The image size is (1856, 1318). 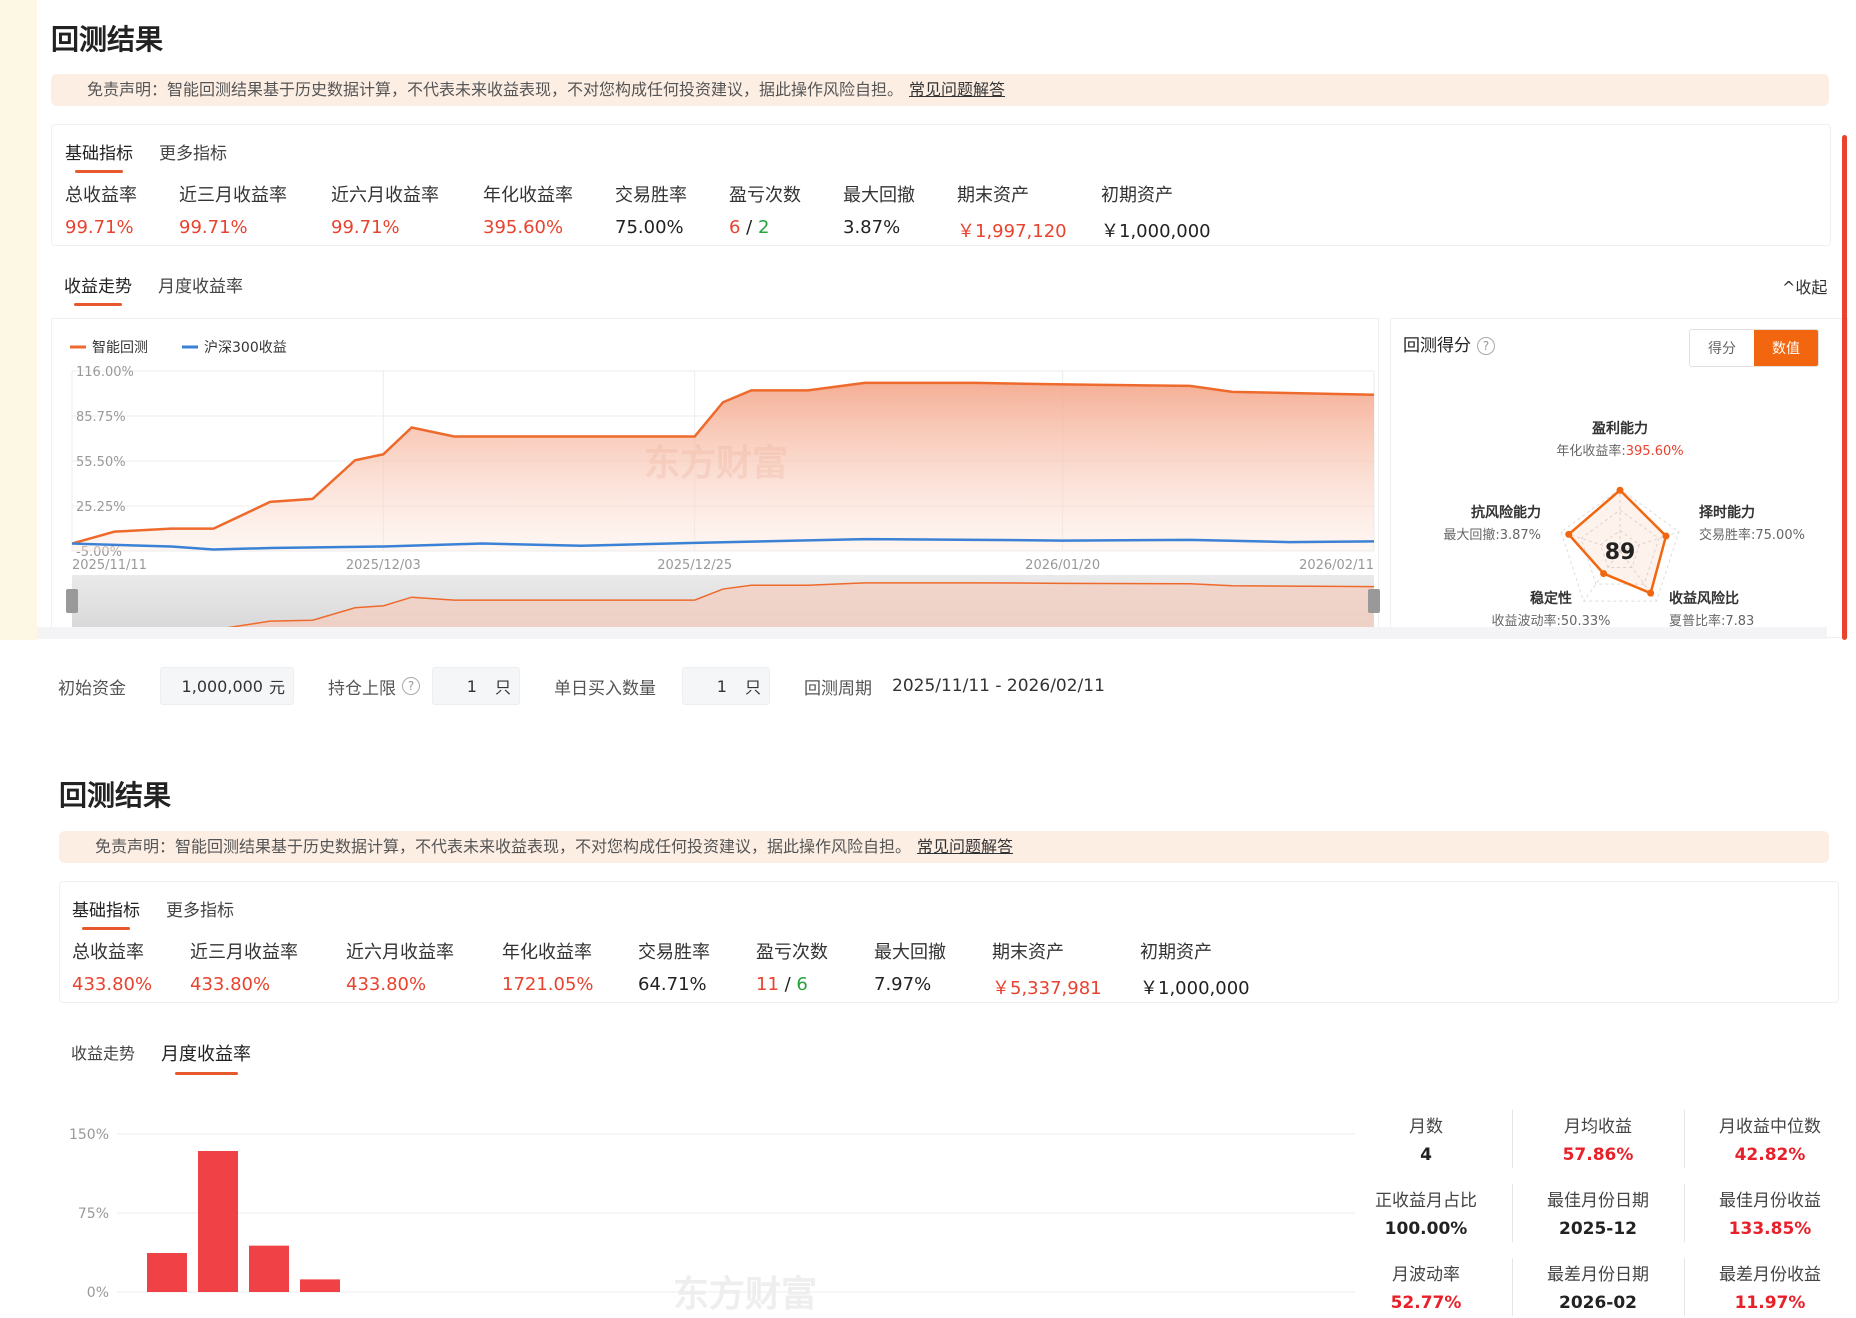 What do you see at coordinates (721, 686) in the screenshot?
I see `daily-buy-value: 1` at bounding box center [721, 686].